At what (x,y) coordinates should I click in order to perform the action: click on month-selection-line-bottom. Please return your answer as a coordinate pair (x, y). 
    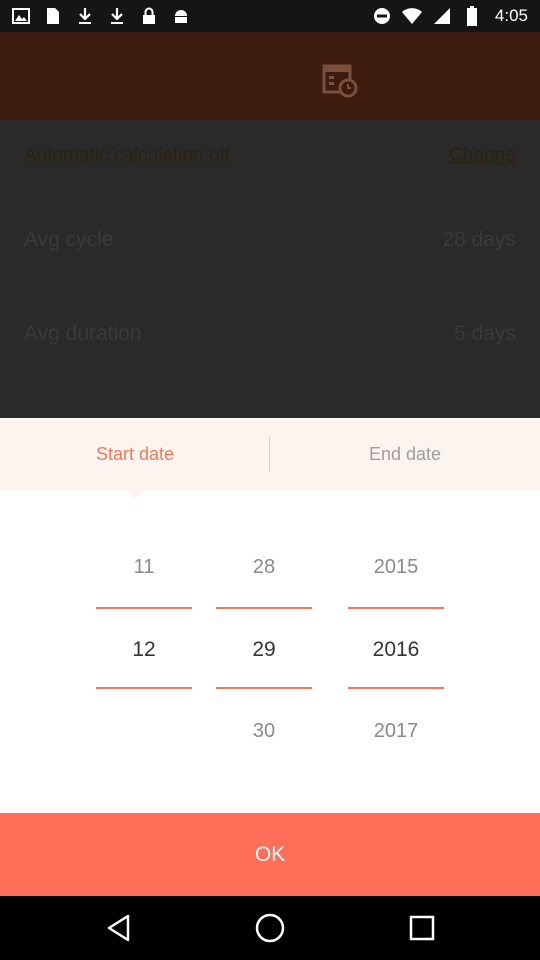
    Looking at the image, I should click on (144, 688).